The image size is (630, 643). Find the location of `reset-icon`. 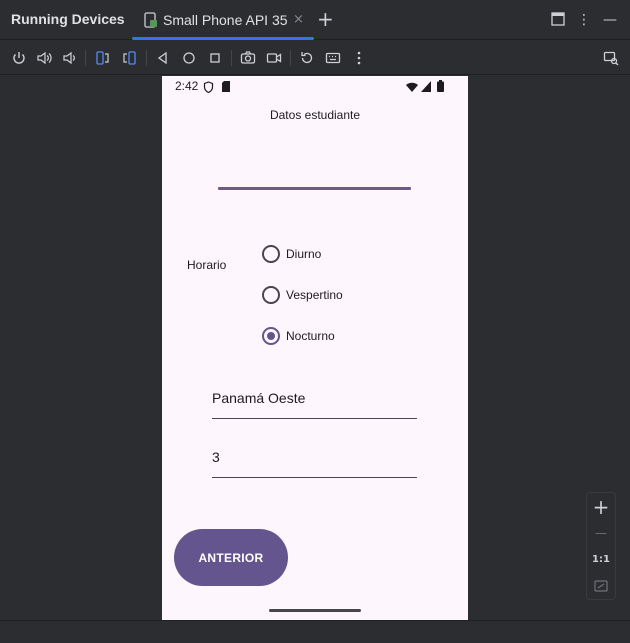

reset-icon is located at coordinates (307, 58).